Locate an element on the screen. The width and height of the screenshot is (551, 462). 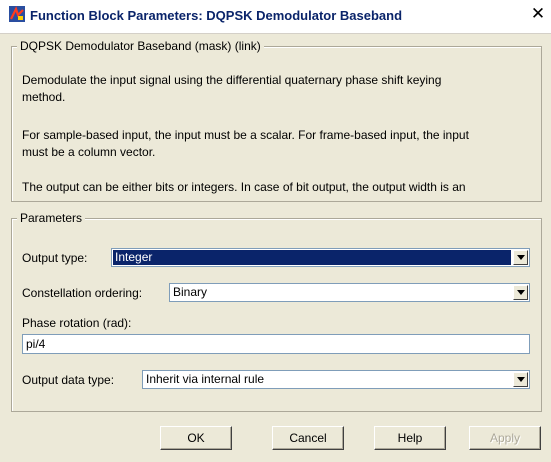
output-type-select: Integer is located at coordinates (320, 257).